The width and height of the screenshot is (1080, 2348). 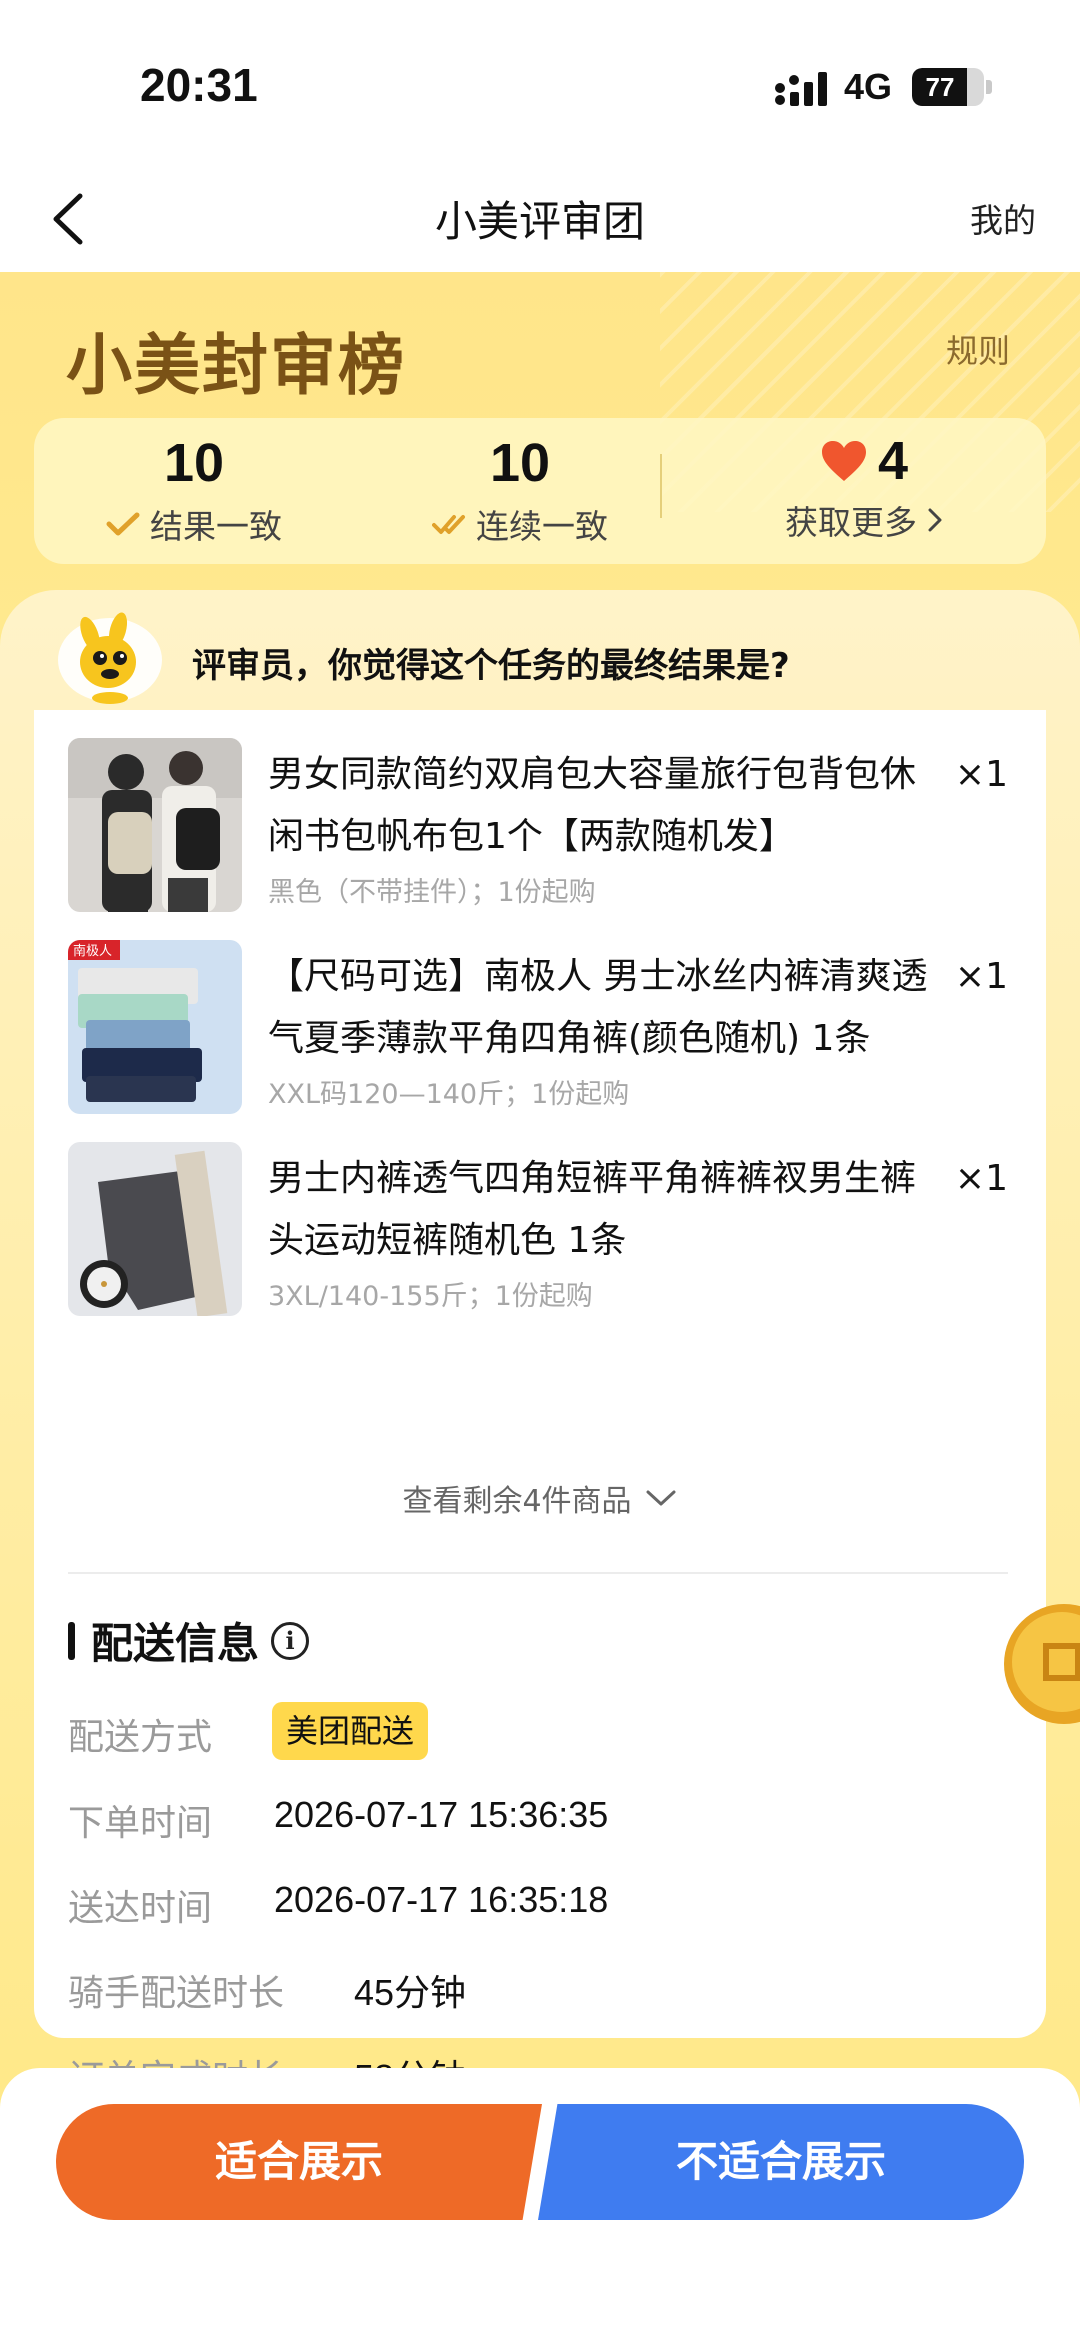 What do you see at coordinates (1040, 1664) in the screenshot?
I see `coin-icon` at bounding box center [1040, 1664].